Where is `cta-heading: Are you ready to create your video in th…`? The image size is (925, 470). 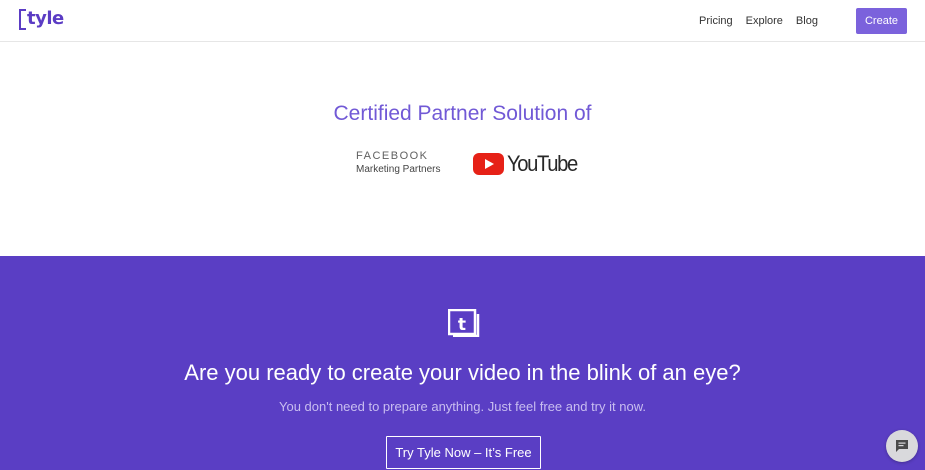 cta-heading: Are you ready to create your video in th… is located at coordinates (462, 372).